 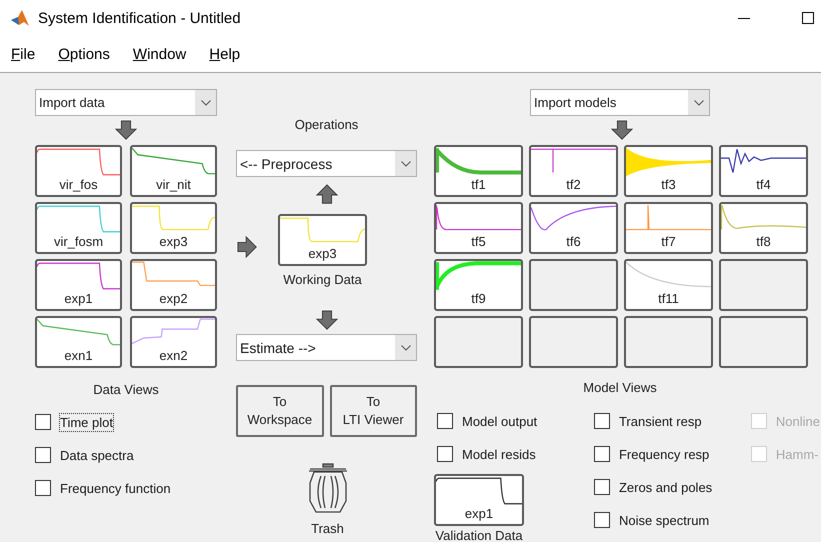 What do you see at coordinates (668, 171) in the screenshot?
I see `model-tile: tf3` at bounding box center [668, 171].